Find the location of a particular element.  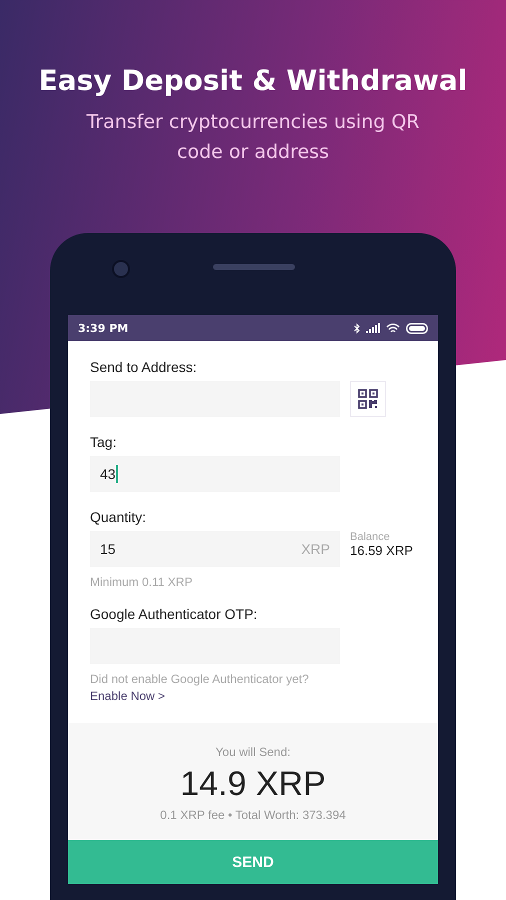

battery-icon is located at coordinates (417, 328).